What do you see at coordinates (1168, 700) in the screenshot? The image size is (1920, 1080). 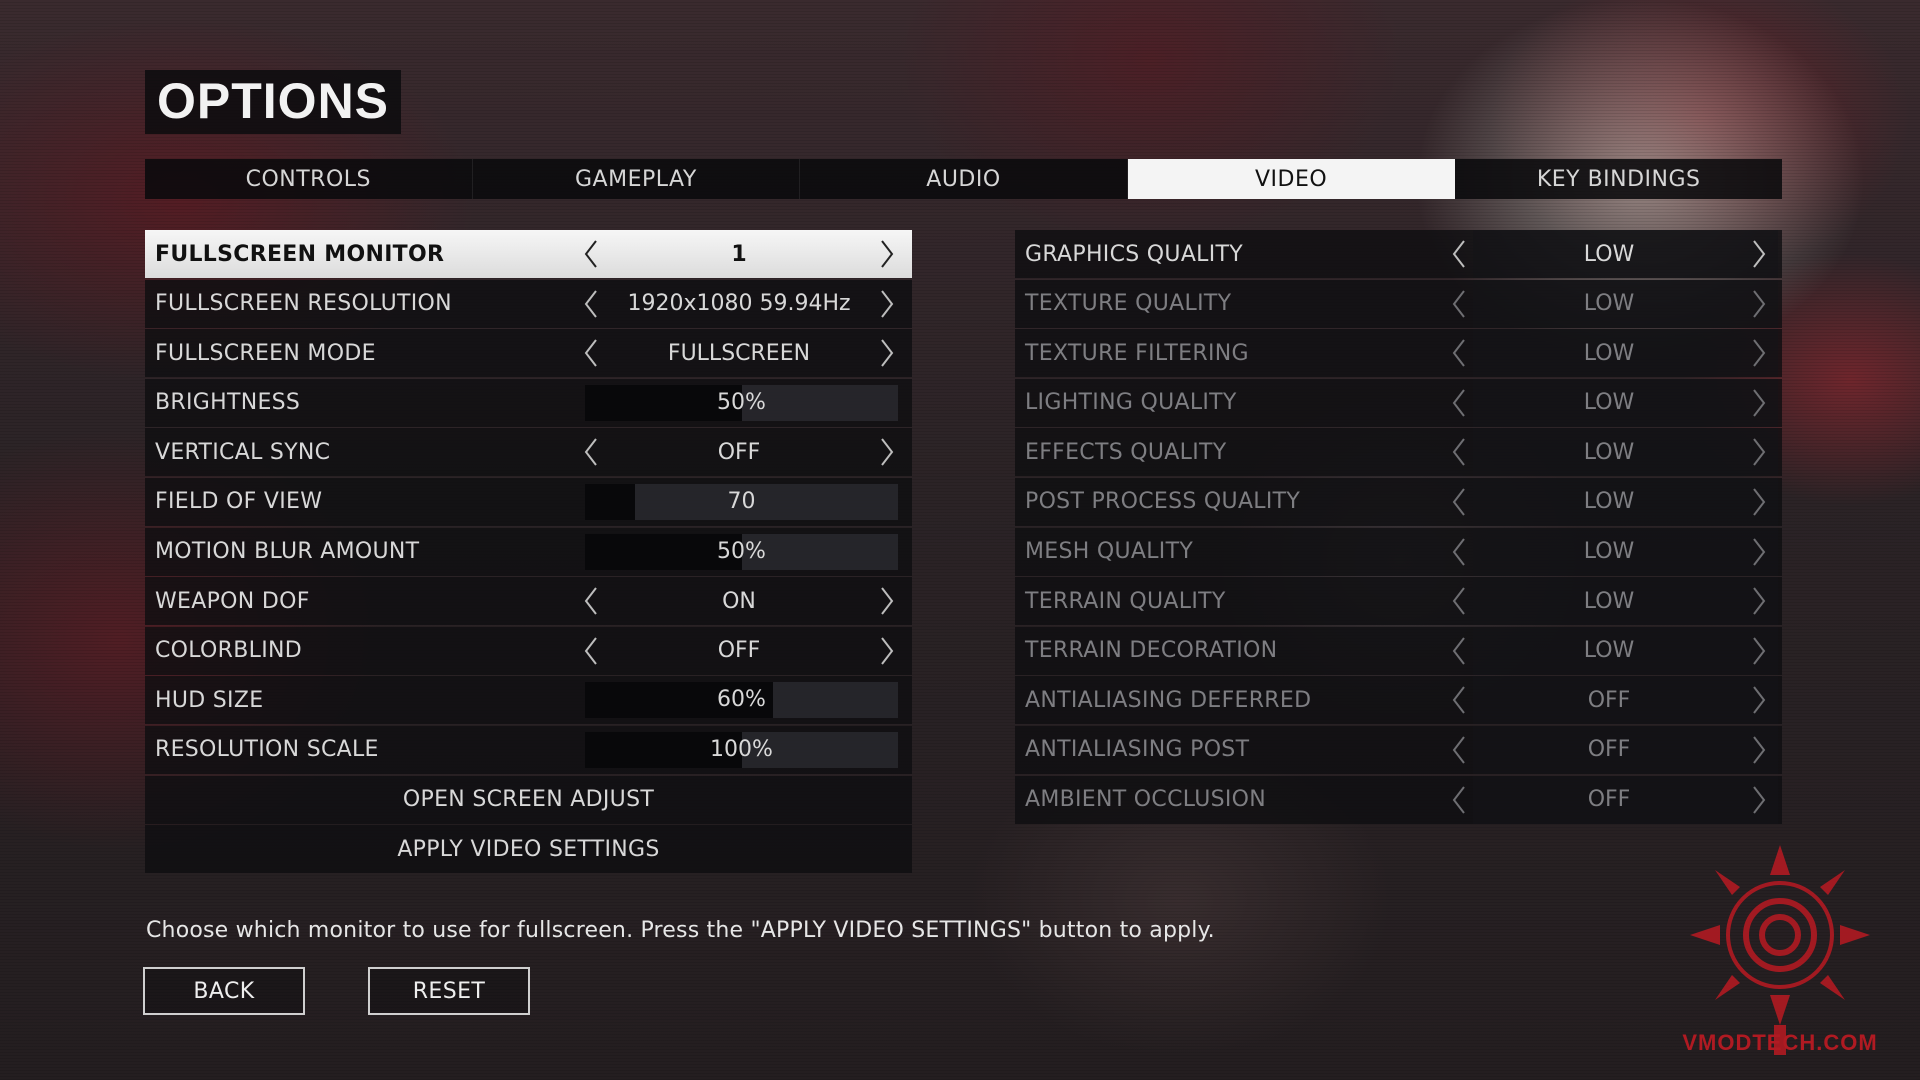 I see `setting-label: ANTIALIASING DEFERRED` at bounding box center [1168, 700].